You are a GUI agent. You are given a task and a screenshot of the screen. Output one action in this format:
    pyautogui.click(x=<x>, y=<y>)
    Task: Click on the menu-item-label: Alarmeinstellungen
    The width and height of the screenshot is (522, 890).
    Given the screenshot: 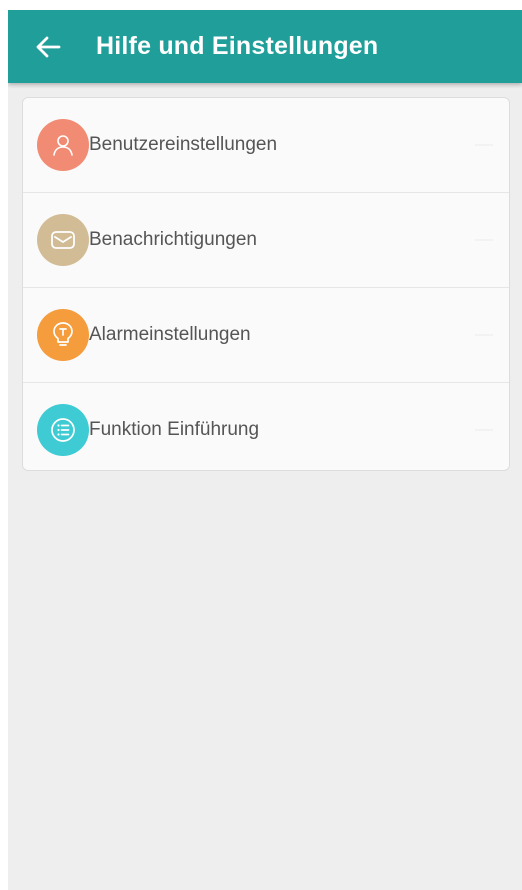 What is the action you would take?
    pyautogui.click(x=170, y=334)
    